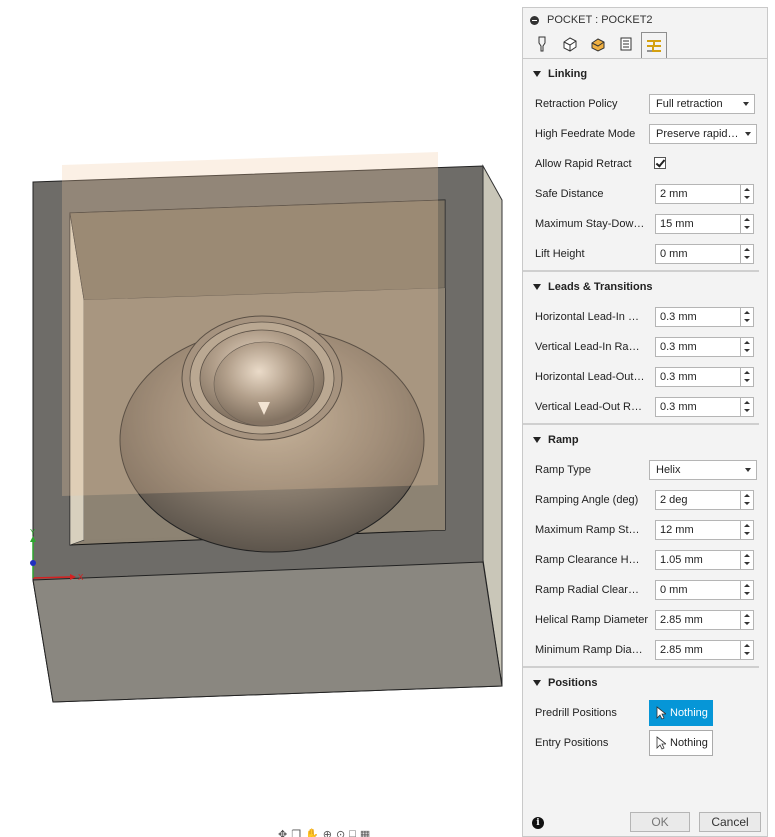 This screenshot has height=837, width=775. Describe the element at coordinates (661, 743) in the screenshot. I see `cursor-arrow-icon` at that location.